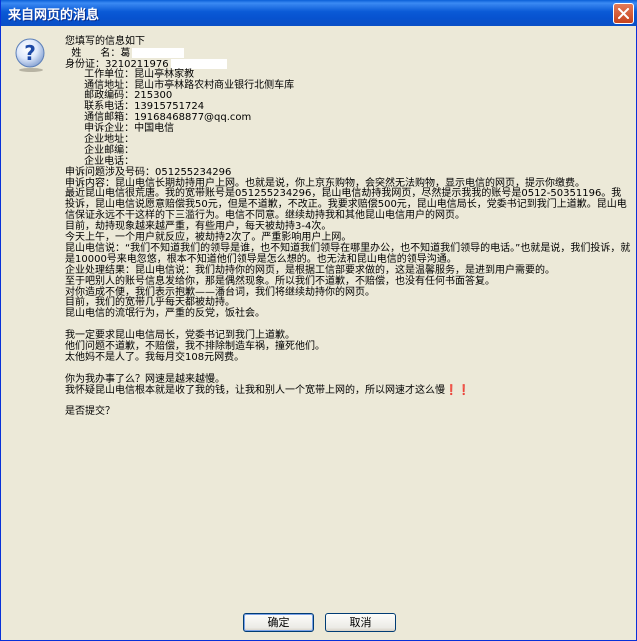 This screenshot has height=641, width=637. Describe the element at coordinates (267, 390) in the screenshot. I see `message-line-body: 我怀疑昆山电信根本就是收了我的钱，让我和别人一个宽带上网的，所以网速才这么慢❗❗` at that location.